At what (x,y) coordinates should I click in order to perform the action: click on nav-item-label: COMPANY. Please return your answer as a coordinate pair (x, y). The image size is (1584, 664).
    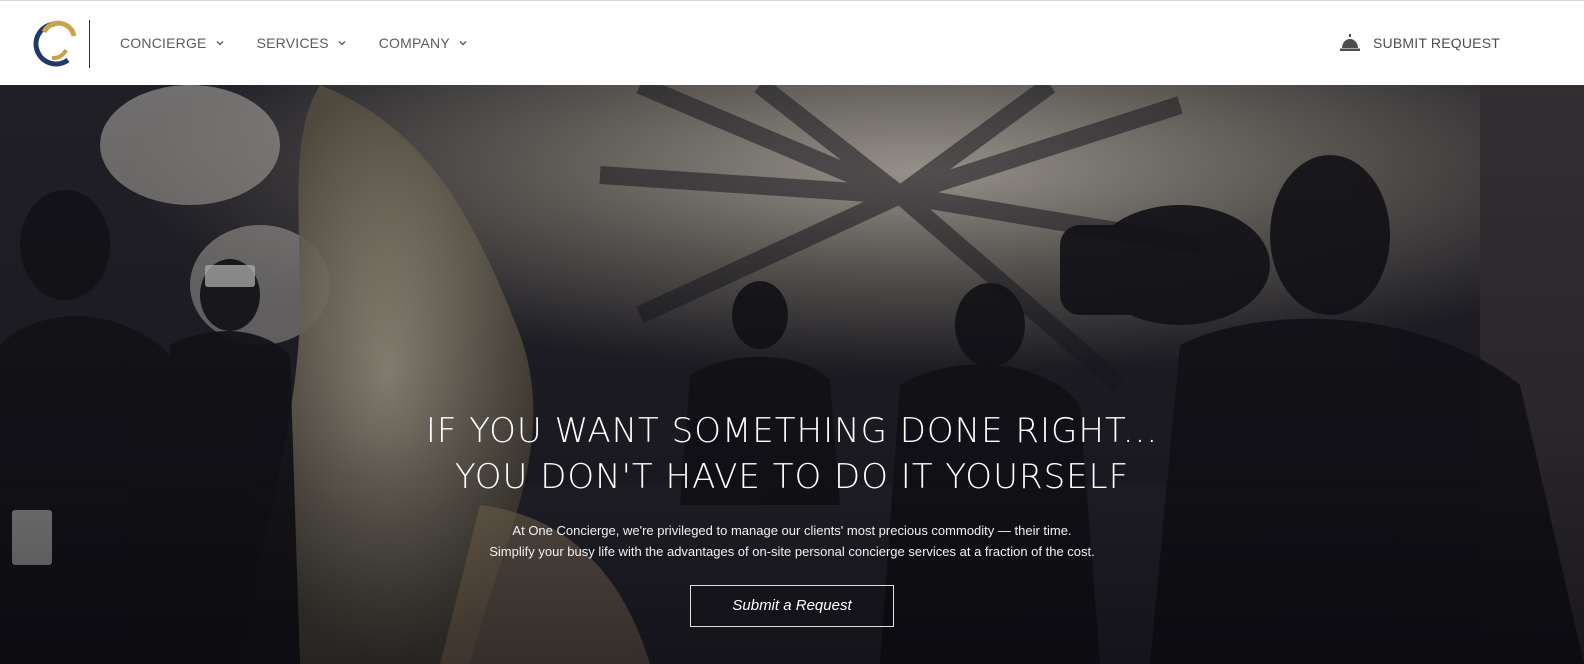
    Looking at the image, I should click on (414, 43).